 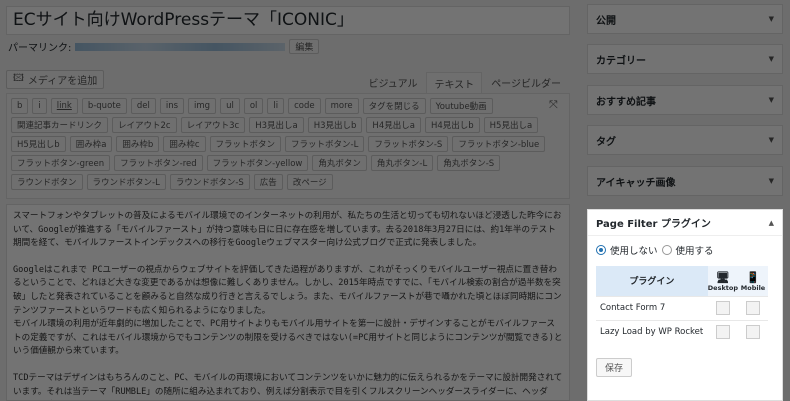 I want to click on panel-featured-image: アイキャッチ画像 ▼, so click(x=685, y=181).